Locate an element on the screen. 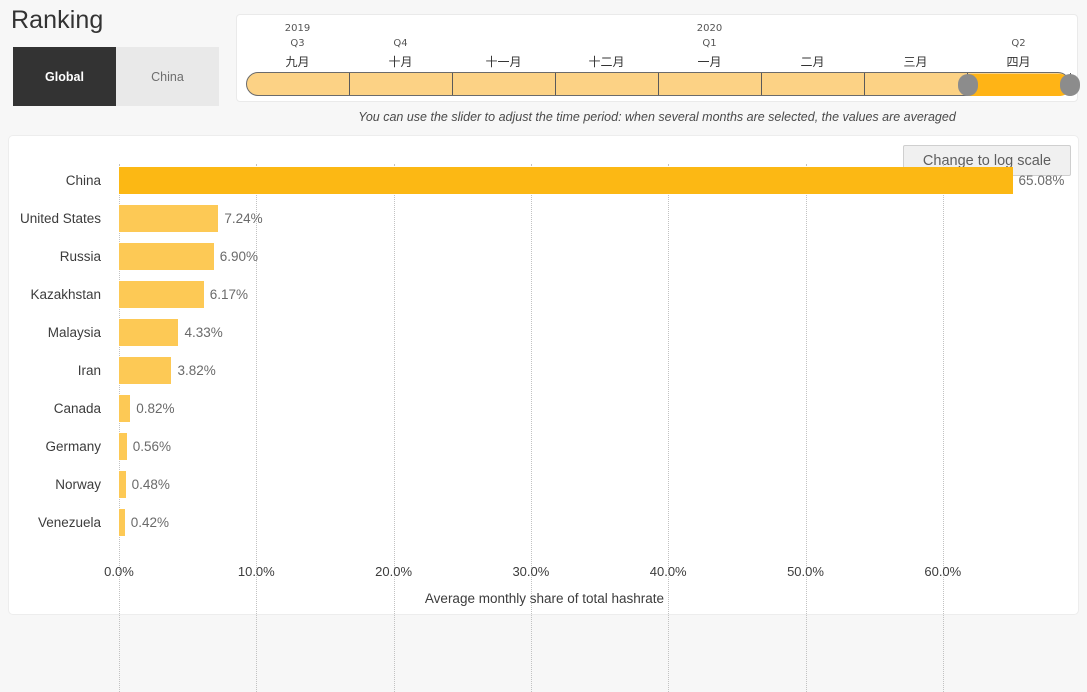  timeline-inner: 2019 Q3 九月 Q4 十月 十一月 十二月 2020 Q1 一月 二月 三月 Q2 四月 is located at coordinates (663, 59).